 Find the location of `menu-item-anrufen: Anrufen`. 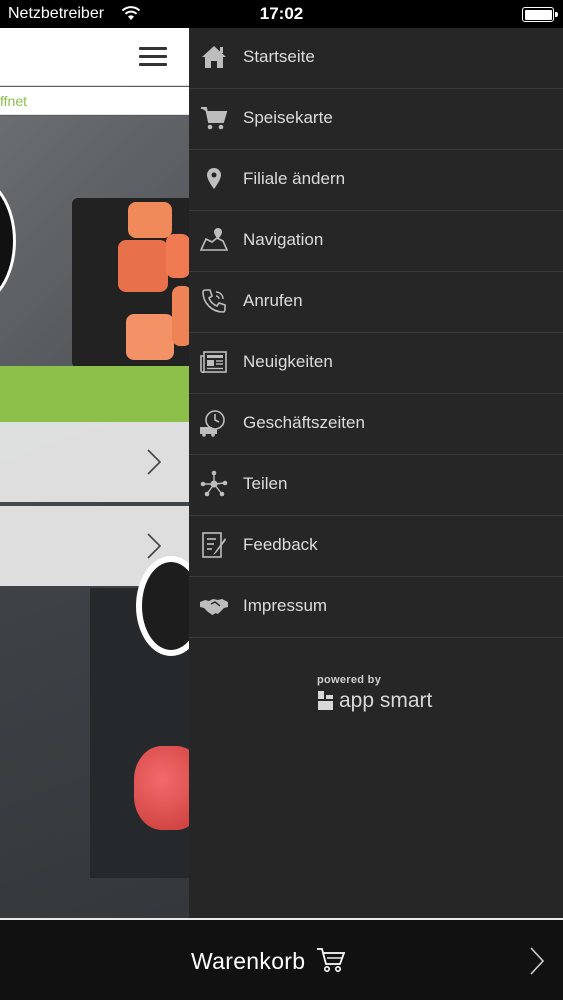

menu-item-anrufen: Anrufen is located at coordinates (376, 302).